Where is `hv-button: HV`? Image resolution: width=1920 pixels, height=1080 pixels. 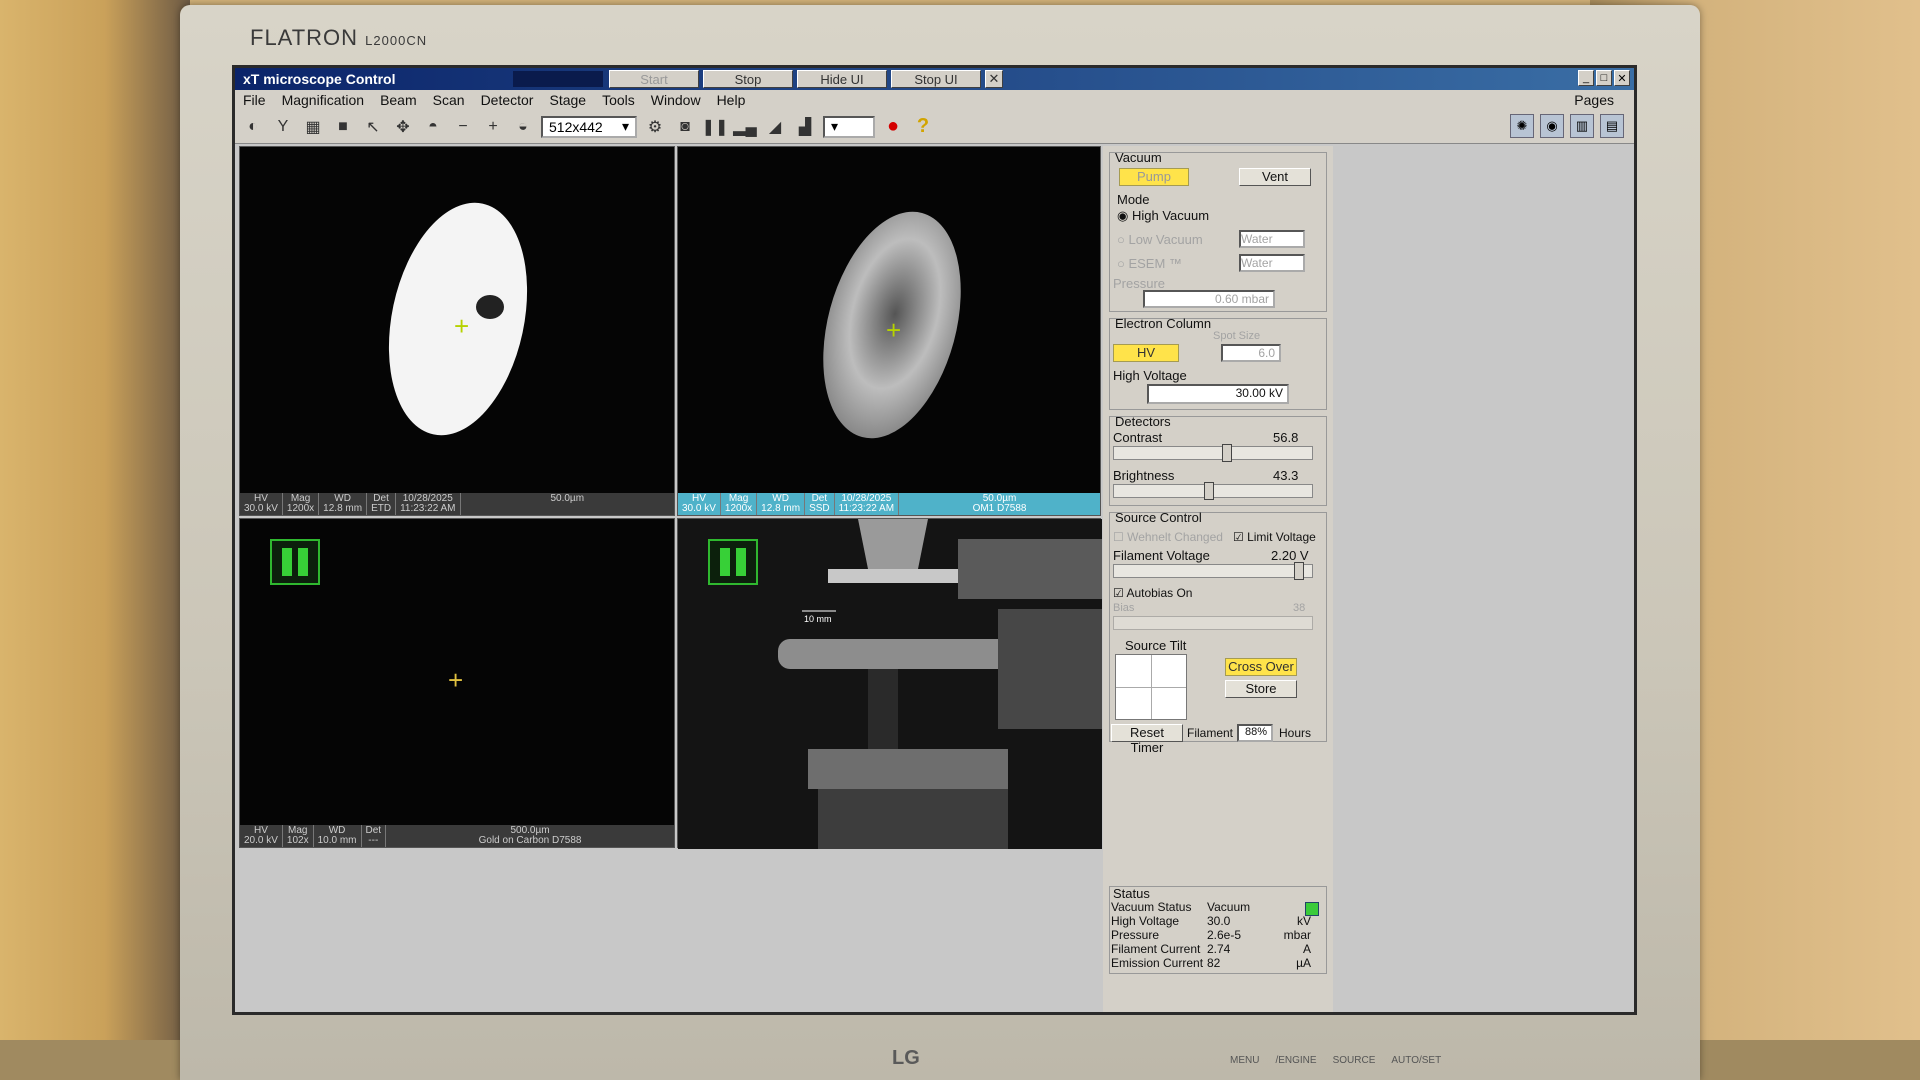
hv-button: HV is located at coordinates (1146, 353).